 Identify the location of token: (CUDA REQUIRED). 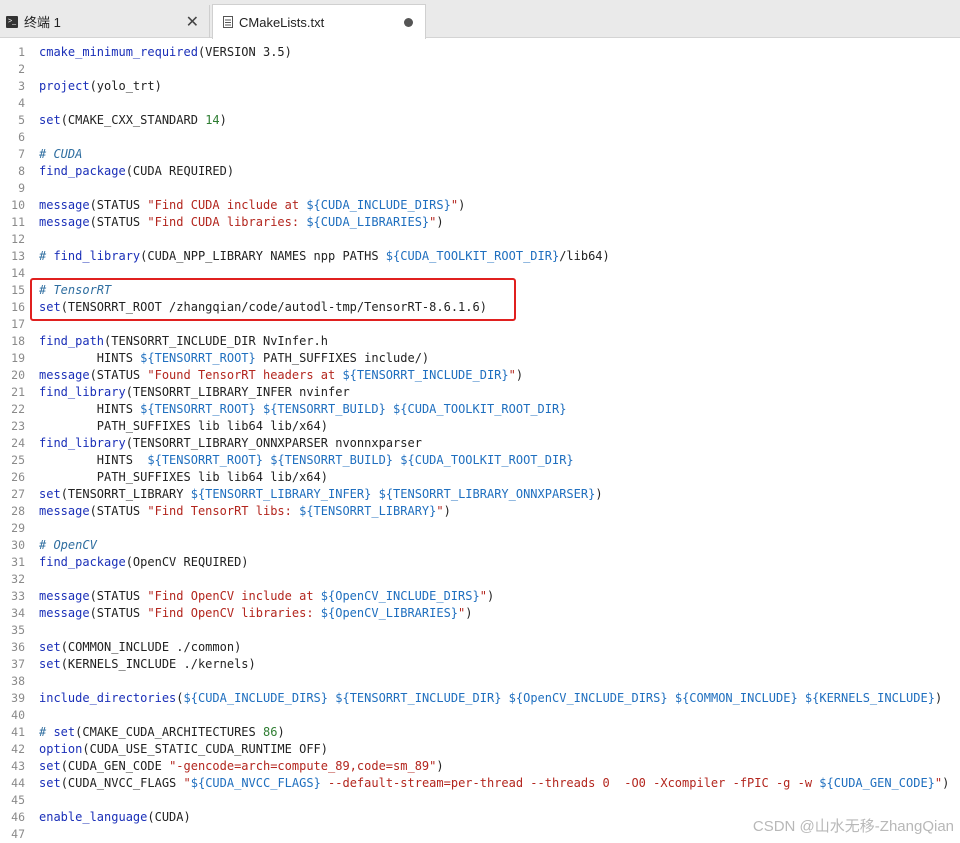
(180, 171).